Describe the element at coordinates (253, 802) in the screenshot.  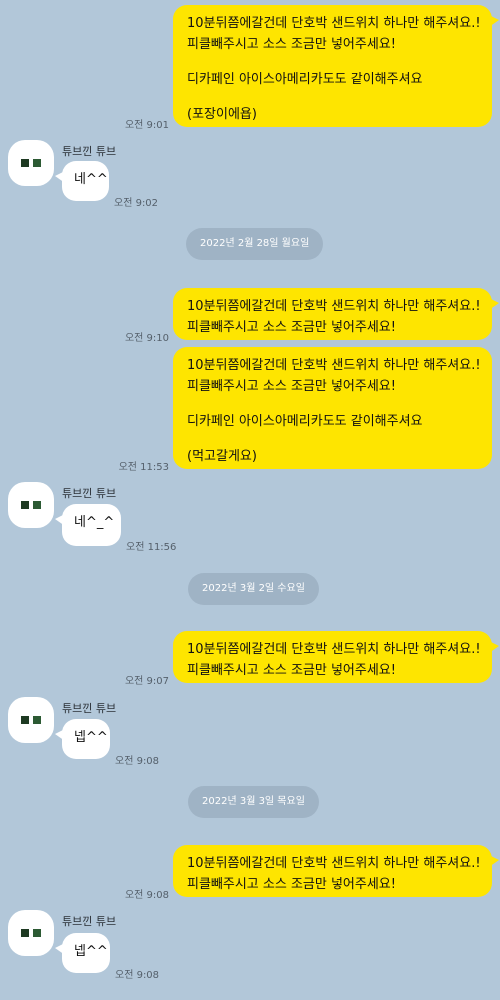
I see `date-divider: 2022년 3월 3일 목요일` at that location.